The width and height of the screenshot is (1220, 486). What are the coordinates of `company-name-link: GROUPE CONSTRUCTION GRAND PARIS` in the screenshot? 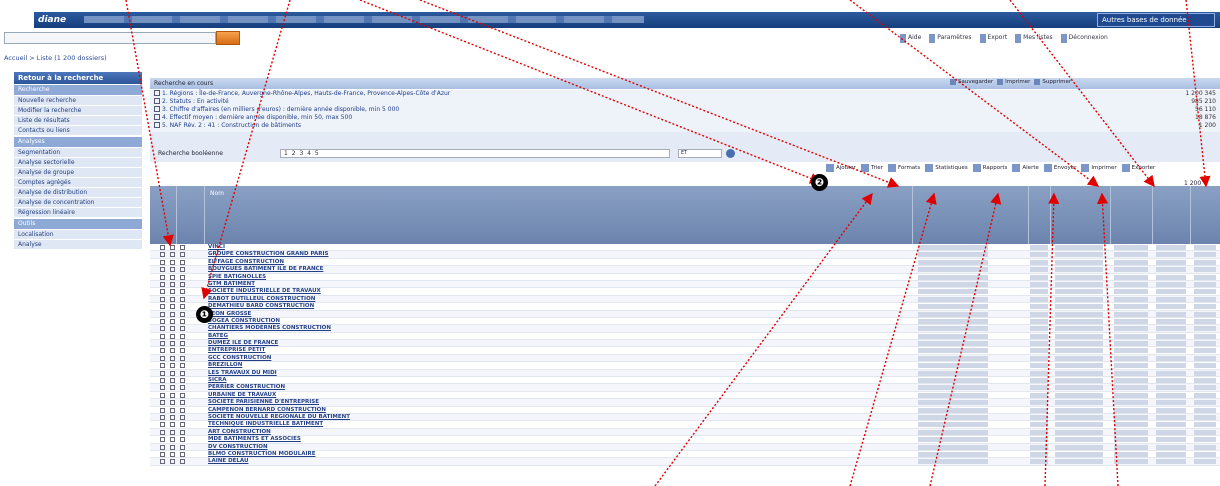 It's located at (268, 254).